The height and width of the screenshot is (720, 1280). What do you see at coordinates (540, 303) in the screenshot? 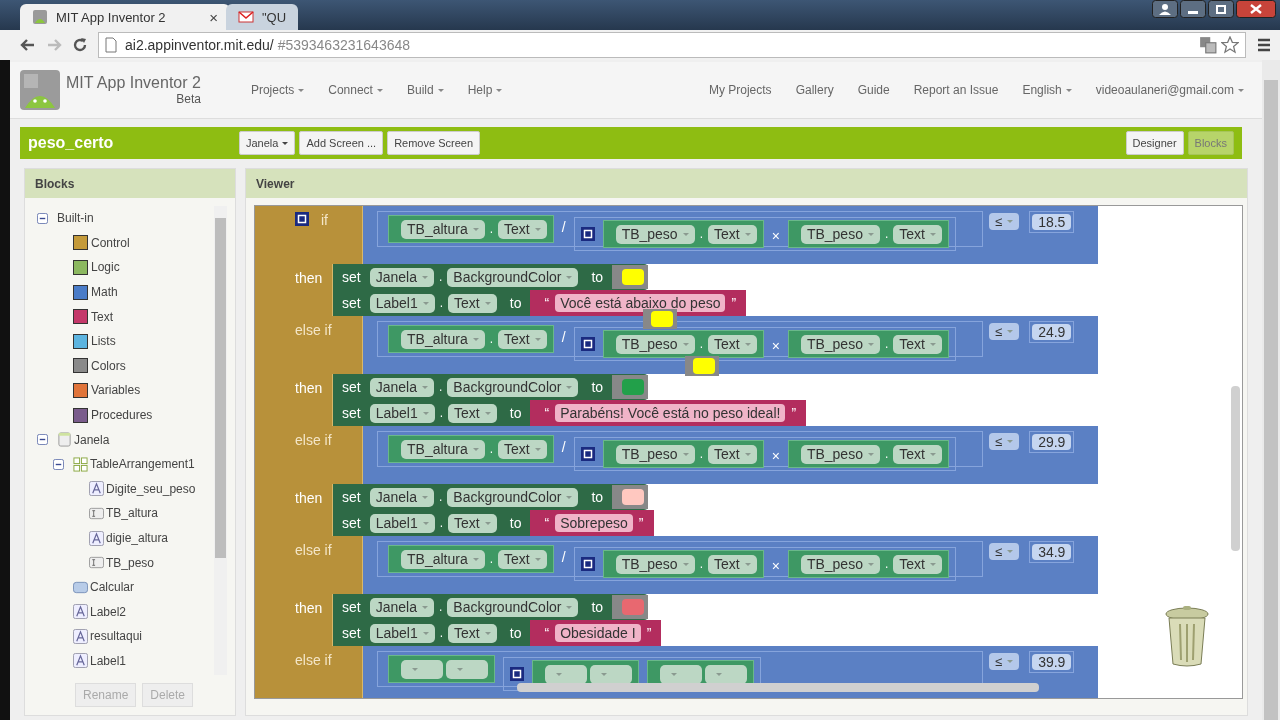
I see `setter-block: set Label1 . Text to “ Você está abaixo do peso ”` at bounding box center [540, 303].